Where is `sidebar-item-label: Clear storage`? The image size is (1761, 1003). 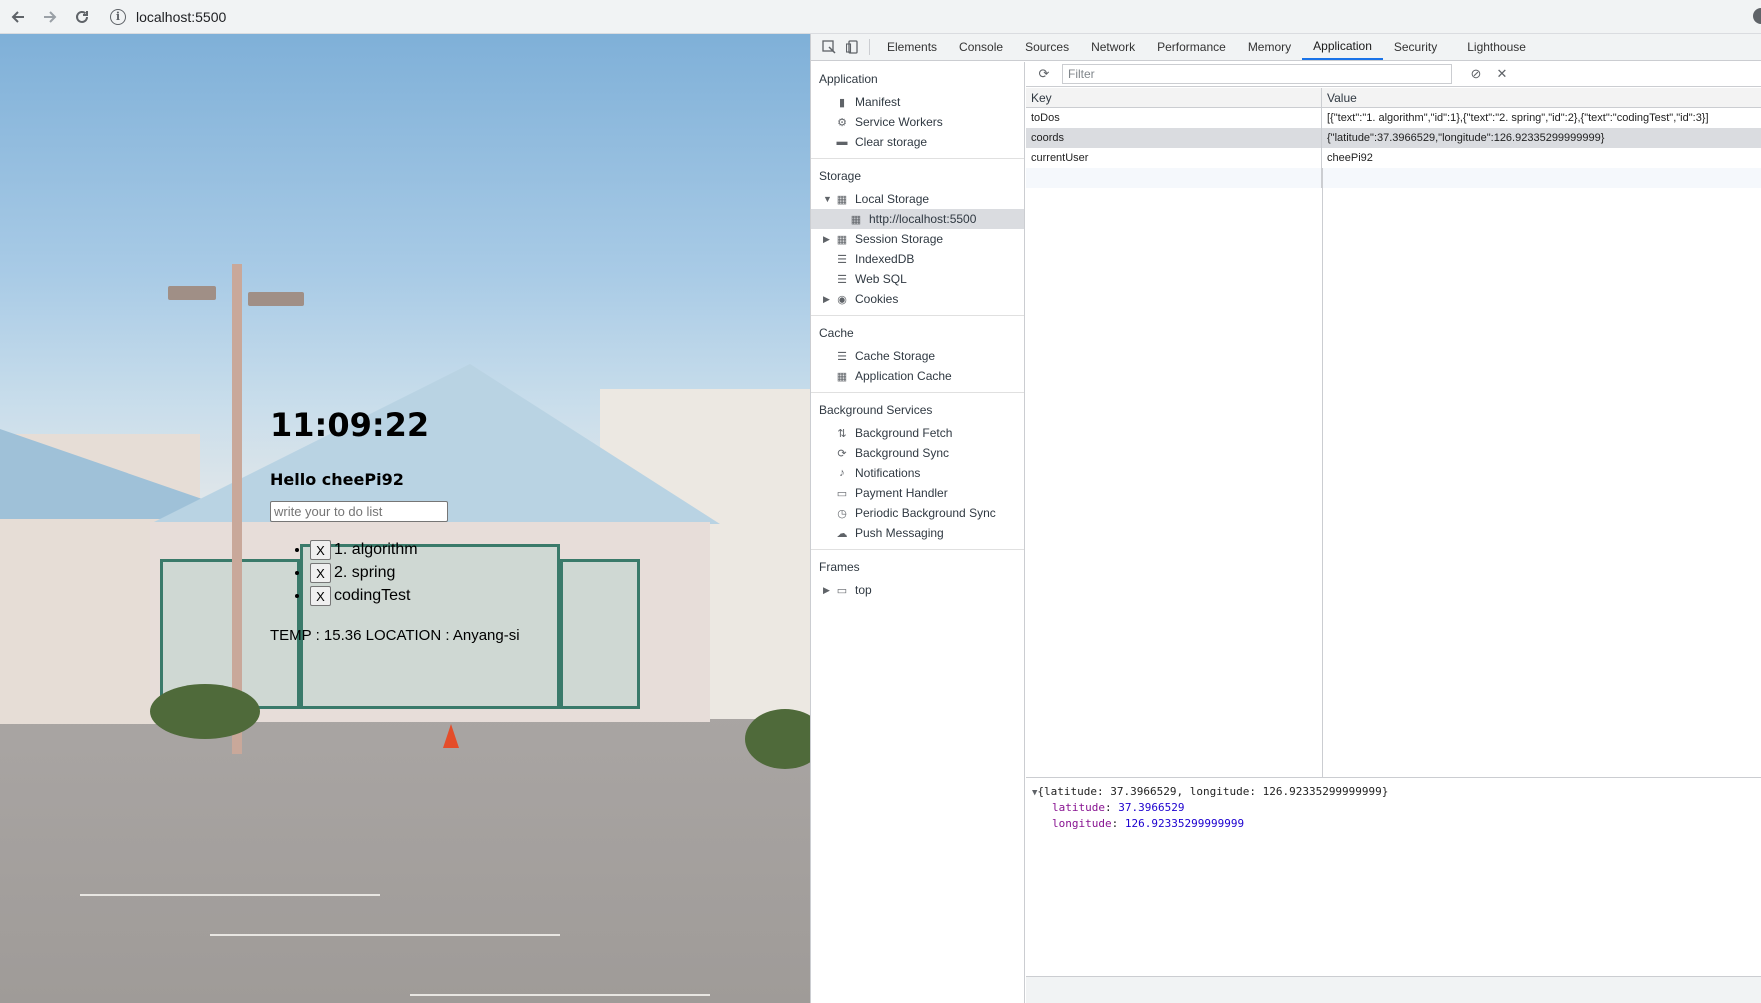
sidebar-item-label: Clear storage is located at coordinates (891, 142).